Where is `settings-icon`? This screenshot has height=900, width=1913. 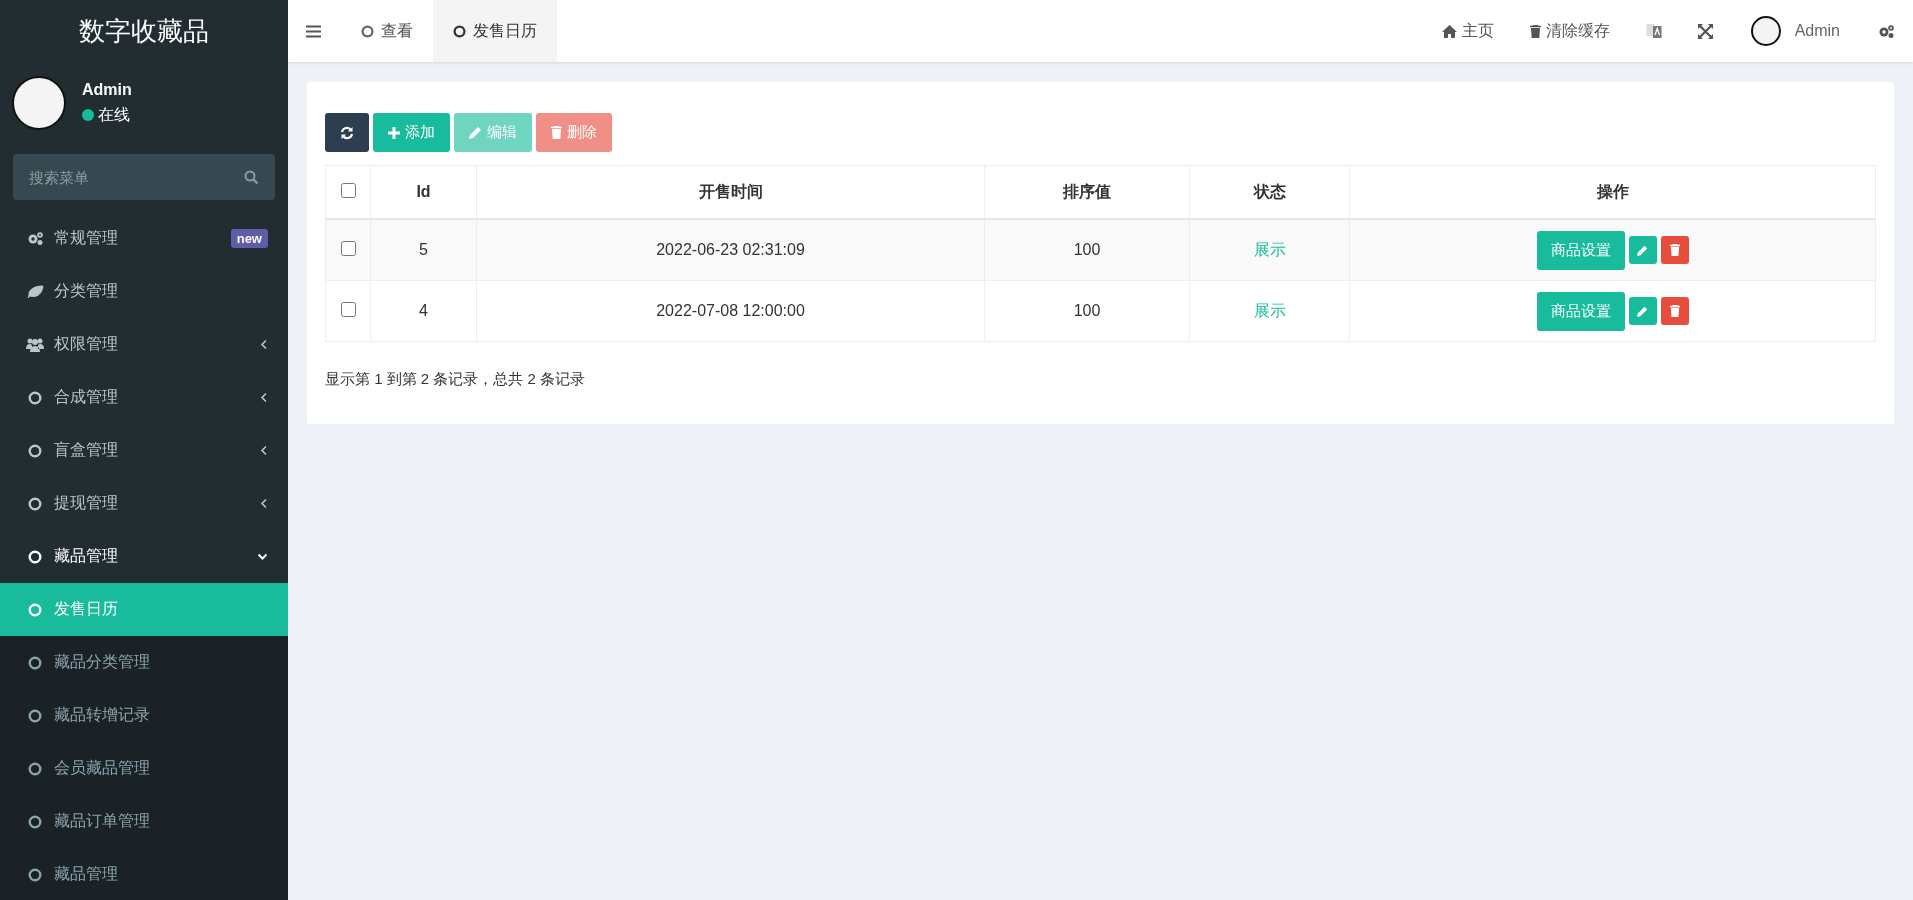
settings-icon is located at coordinates (1886, 31).